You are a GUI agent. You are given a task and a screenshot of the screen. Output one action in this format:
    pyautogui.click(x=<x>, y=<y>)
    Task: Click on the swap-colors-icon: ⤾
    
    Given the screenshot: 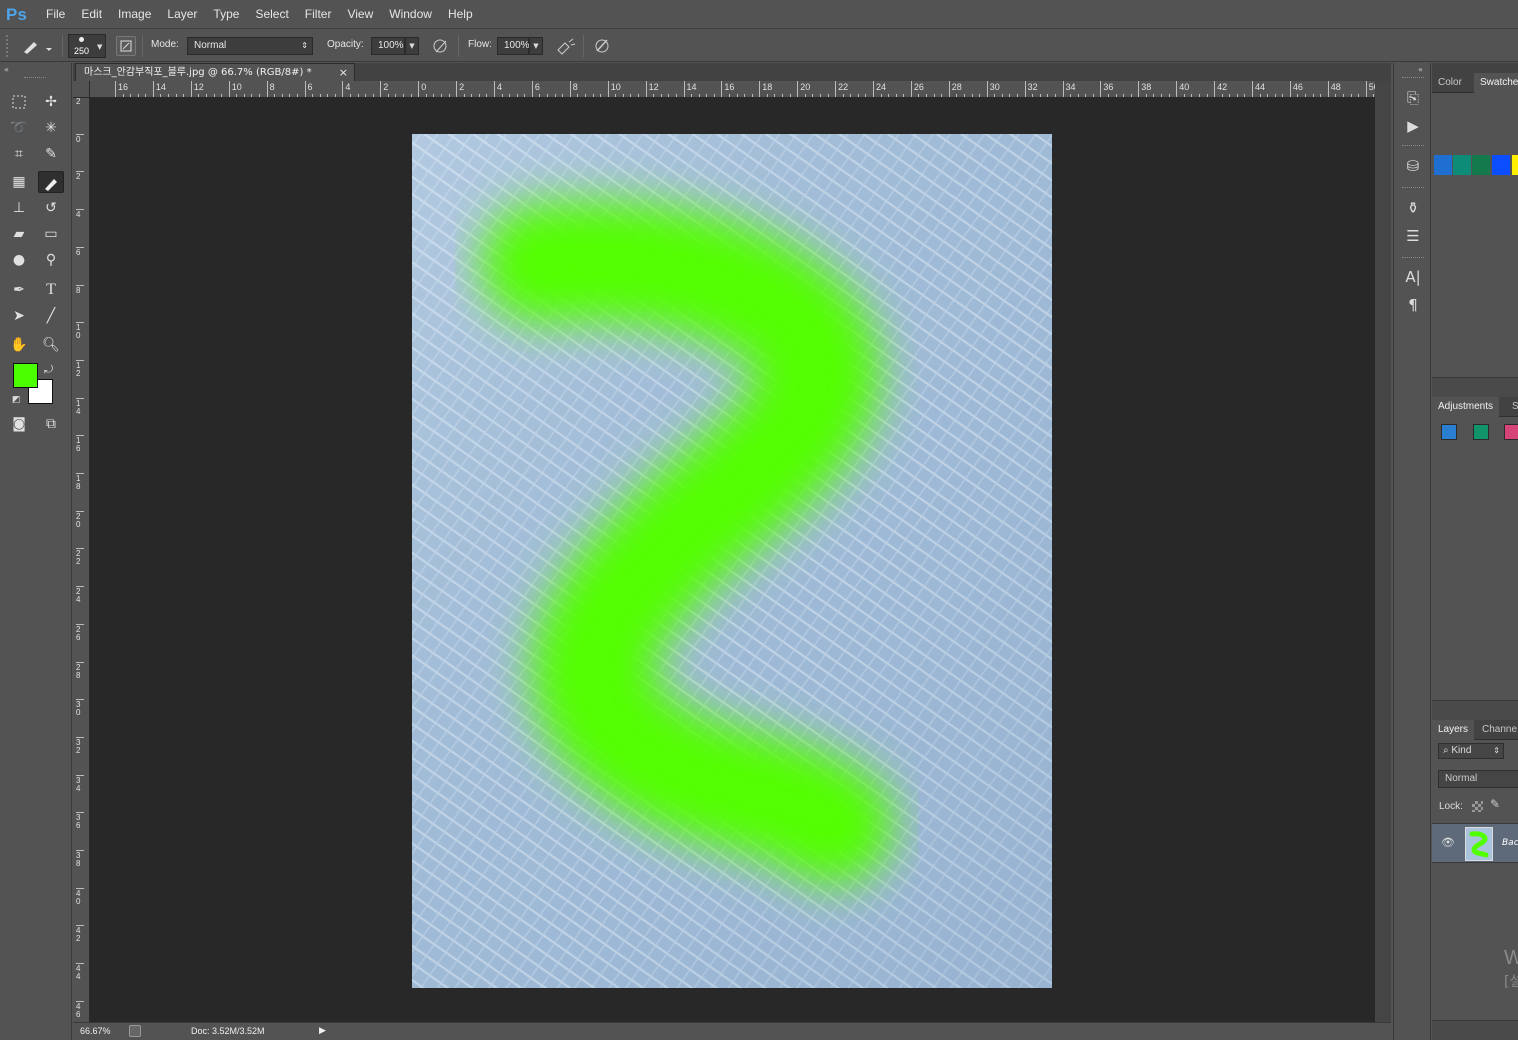 What is the action you would take?
    pyautogui.click(x=48, y=370)
    